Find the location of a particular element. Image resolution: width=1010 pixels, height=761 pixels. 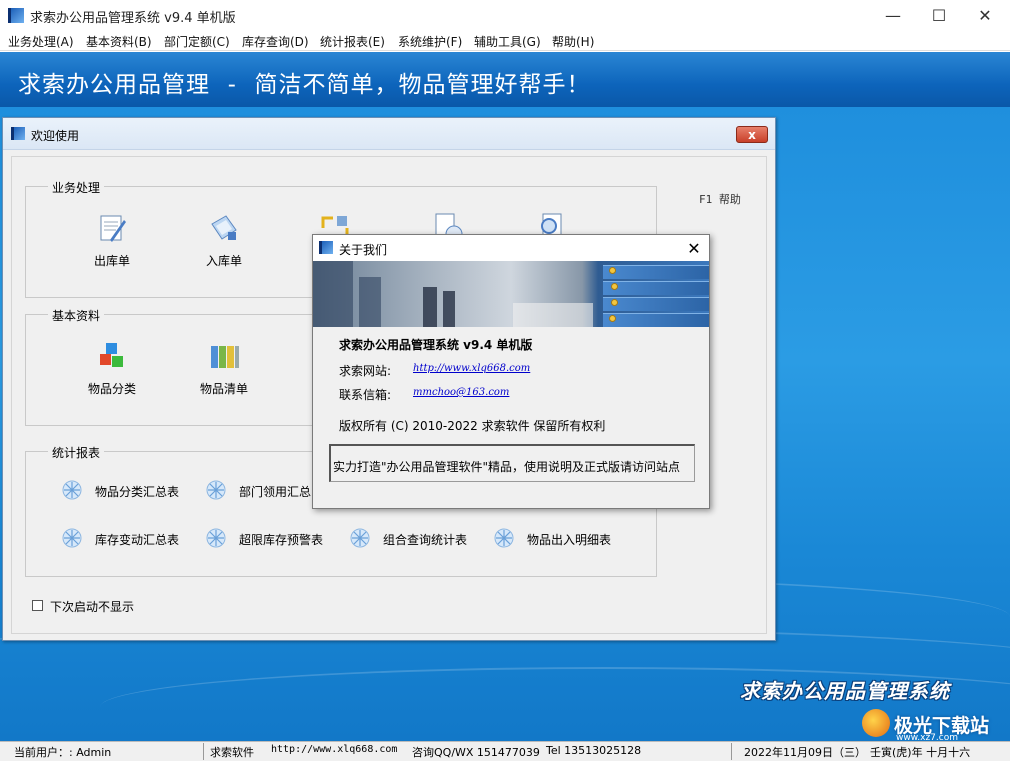

about-titlebar: 关于我们 ✕ is located at coordinates (511, 248).